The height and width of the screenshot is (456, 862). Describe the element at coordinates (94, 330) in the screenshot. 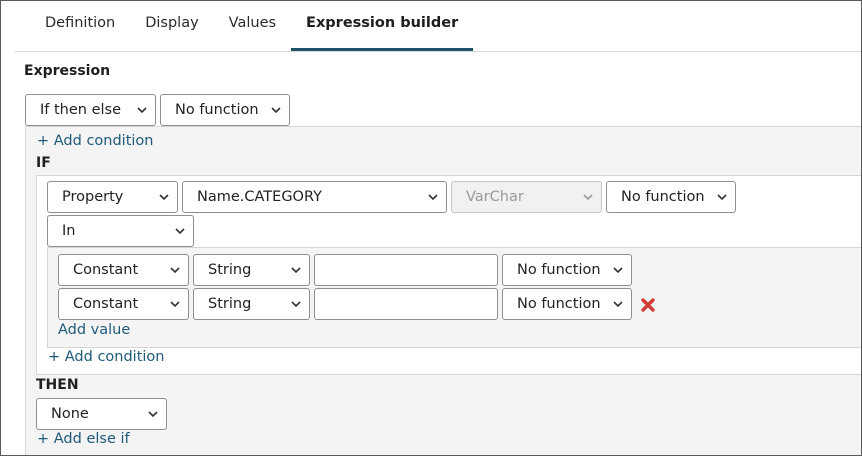

I see `add-value-link: Add value` at that location.